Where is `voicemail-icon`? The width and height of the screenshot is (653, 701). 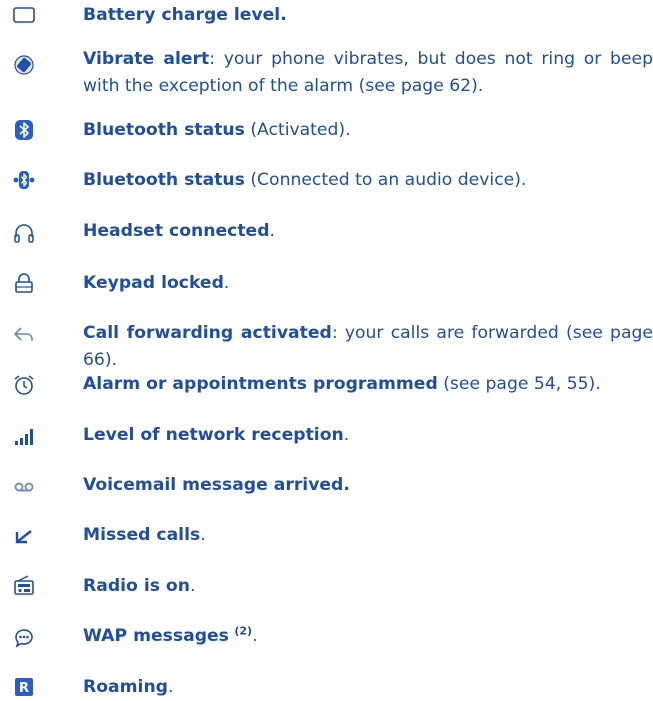 voicemail-icon is located at coordinates (24, 487).